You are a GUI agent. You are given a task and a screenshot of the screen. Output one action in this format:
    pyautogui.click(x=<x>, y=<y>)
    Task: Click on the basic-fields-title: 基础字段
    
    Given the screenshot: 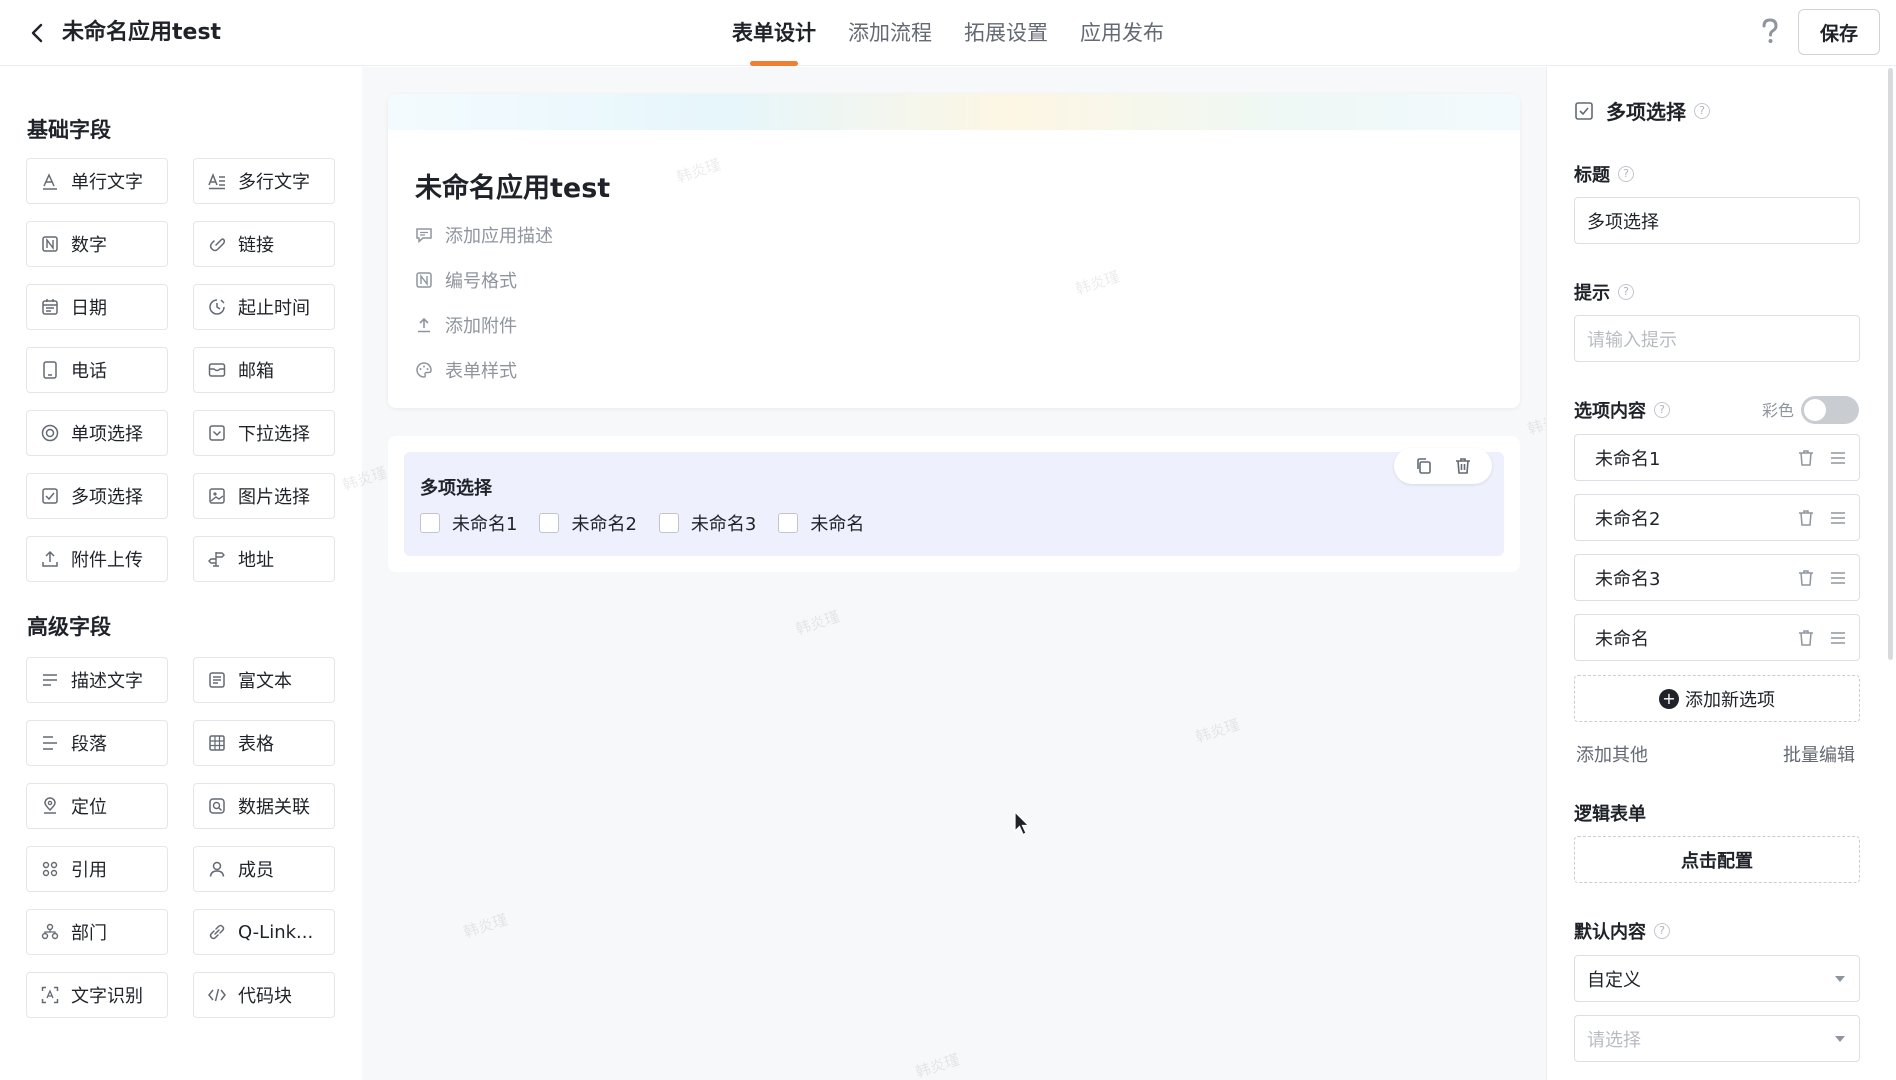 What is the action you would take?
    pyautogui.click(x=69, y=130)
    